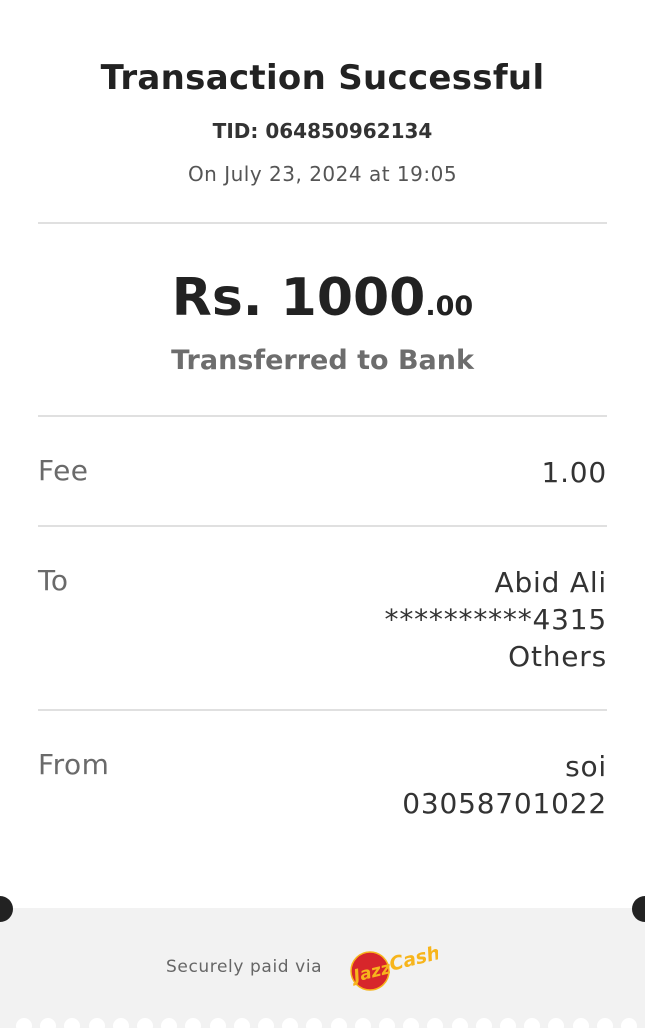 This screenshot has height=1028, width=645. Describe the element at coordinates (586, 766) in the screenshot. I see `sender-name: soi` at that location.